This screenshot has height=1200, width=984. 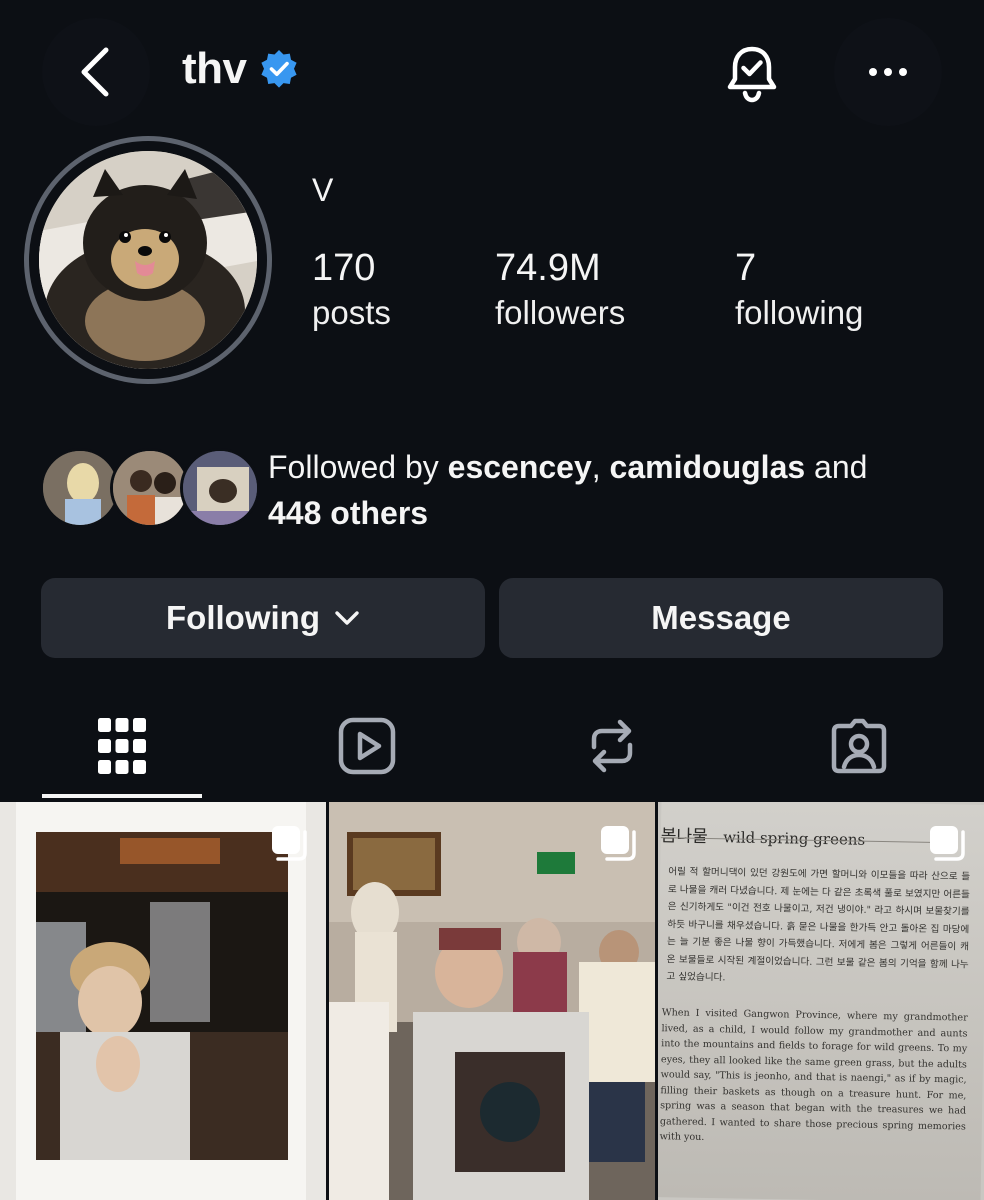 I want to click on back-button, so click(x=96, y=72).